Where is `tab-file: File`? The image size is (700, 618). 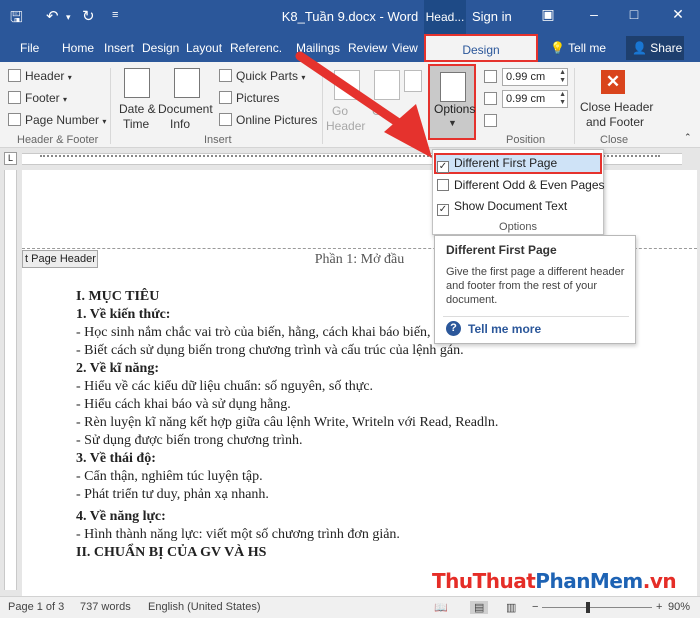
tab-file: File is located at coordinates (29, 48).